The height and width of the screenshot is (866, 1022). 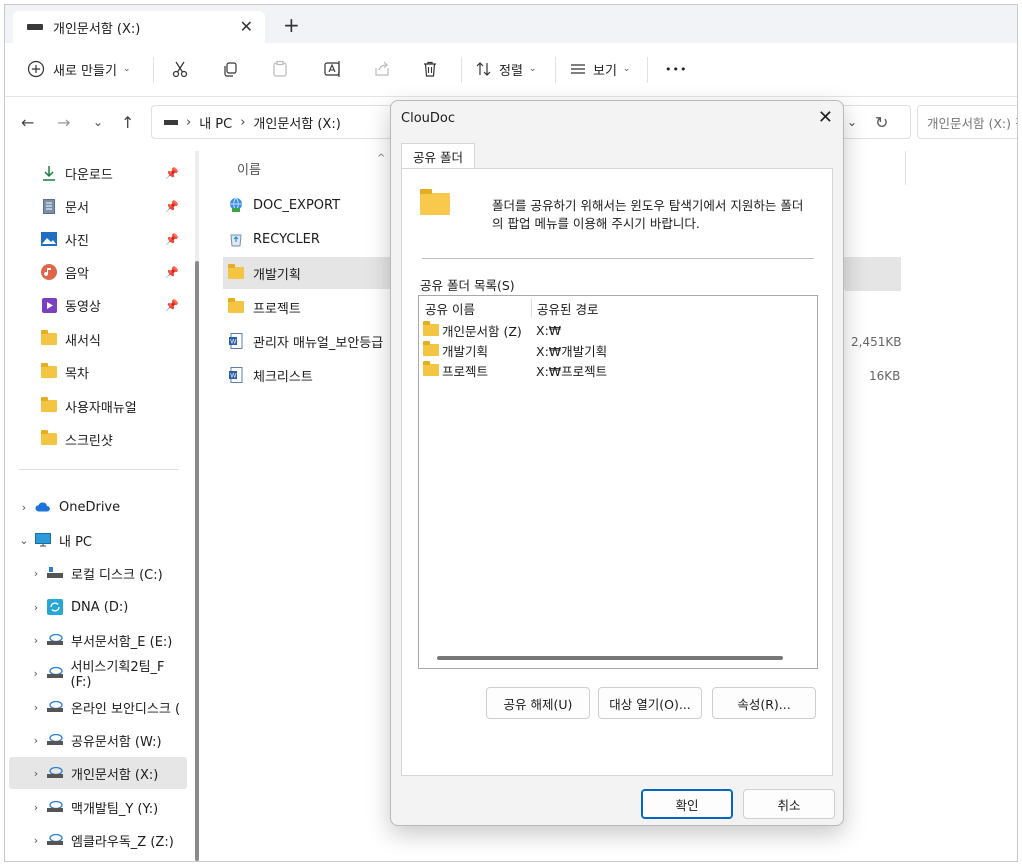 What do you see at coordinates (96, 439) in the screenshot?
I see `sidebar-item-screenshots: 스크린샷` at bounding box center [96, 439].